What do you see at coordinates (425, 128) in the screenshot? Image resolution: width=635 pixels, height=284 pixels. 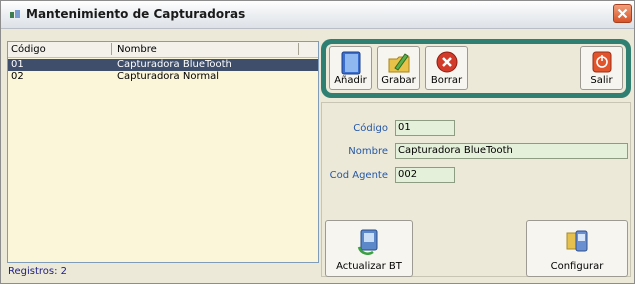 I see `codigo-field: 01` at bounding box center [425, 128].